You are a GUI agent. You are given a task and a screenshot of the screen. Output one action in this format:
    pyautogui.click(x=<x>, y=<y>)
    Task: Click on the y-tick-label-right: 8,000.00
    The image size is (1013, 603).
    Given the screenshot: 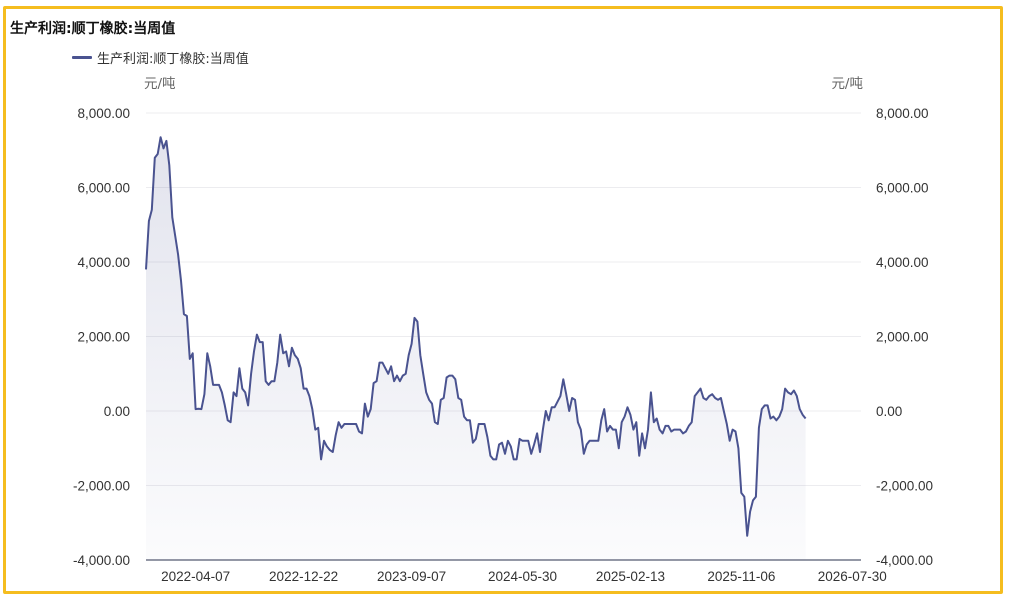 What is the action you would take?
    pyautogui.click(x=902, y=113)
    